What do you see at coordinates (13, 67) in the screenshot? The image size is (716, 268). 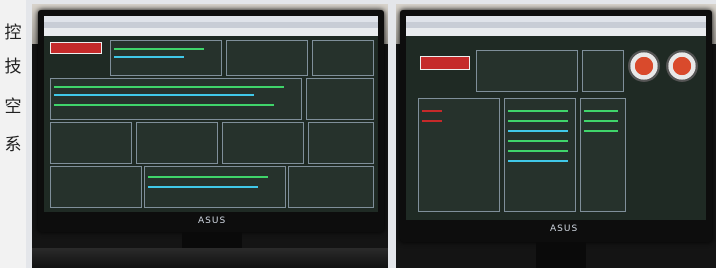 I see `caption-char: 技` at bounding box center [13, 67].